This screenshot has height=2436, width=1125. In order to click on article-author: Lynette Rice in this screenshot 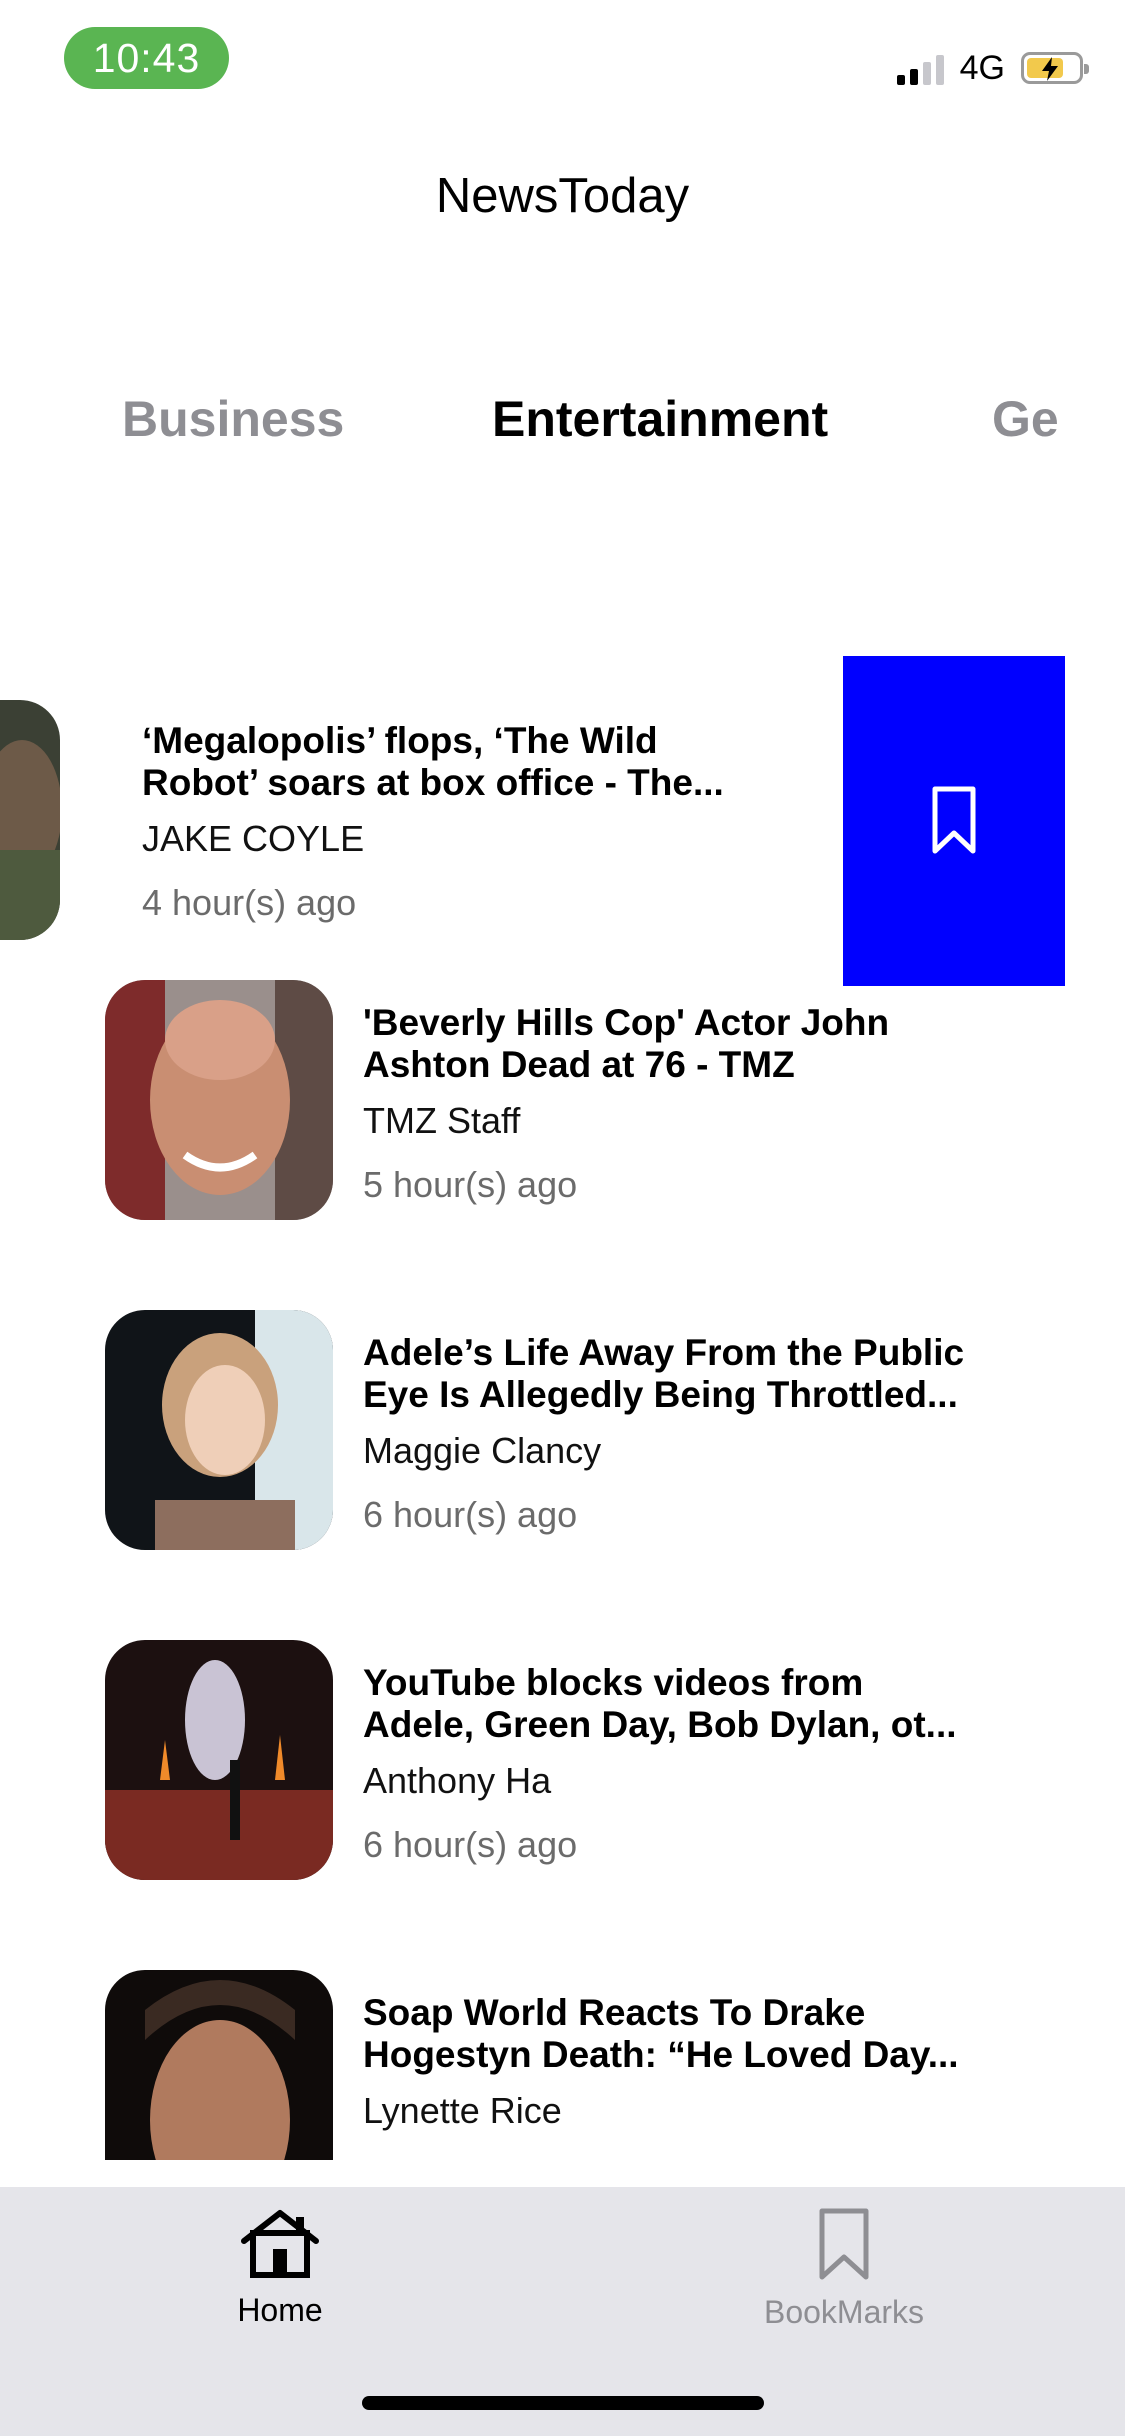, I will do `click(462, 2110)`.